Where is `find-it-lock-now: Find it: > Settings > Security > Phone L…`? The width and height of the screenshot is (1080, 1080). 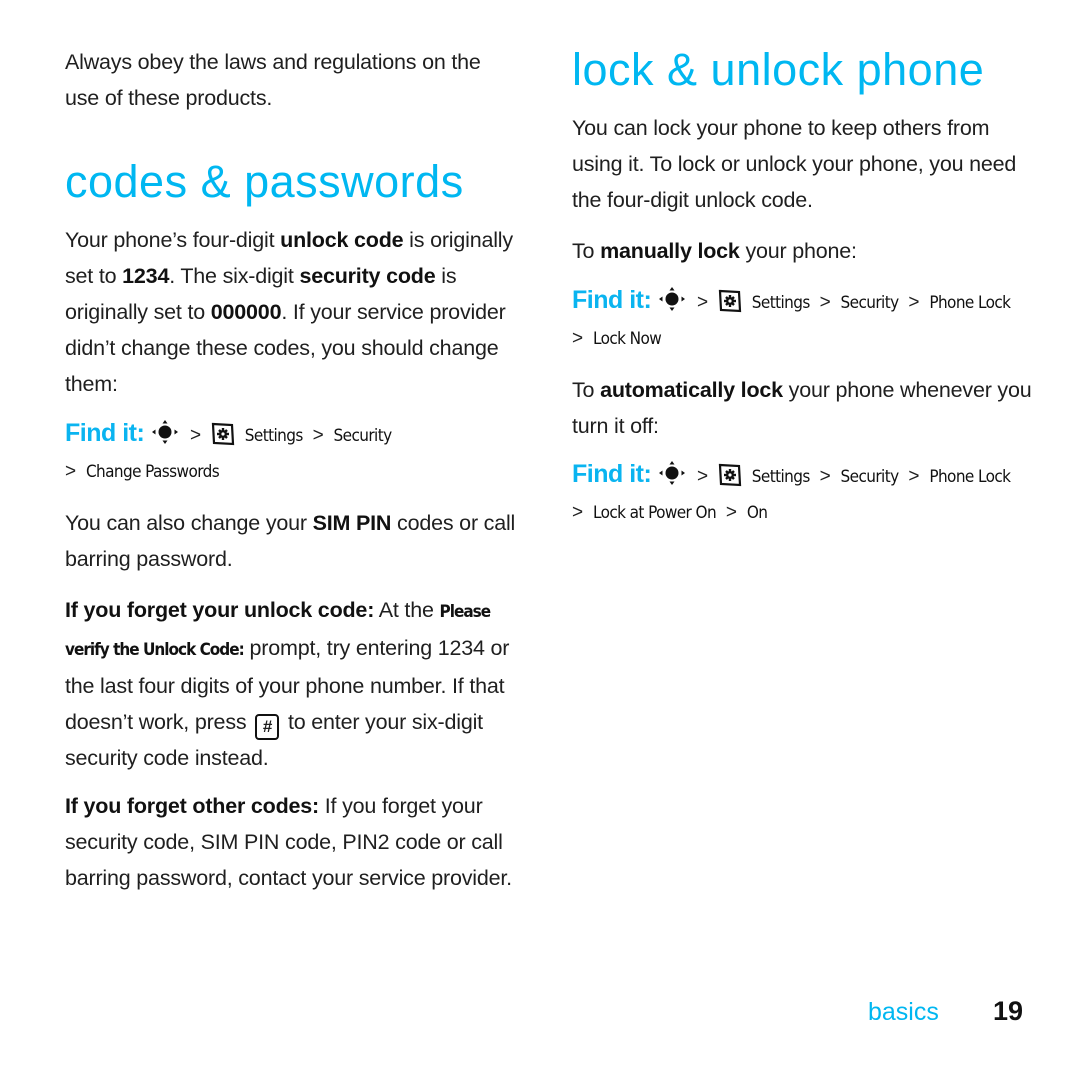
find-it-lock-now: Find it: > Settings > Security > Phone L… is located at coordinates (791, 301).